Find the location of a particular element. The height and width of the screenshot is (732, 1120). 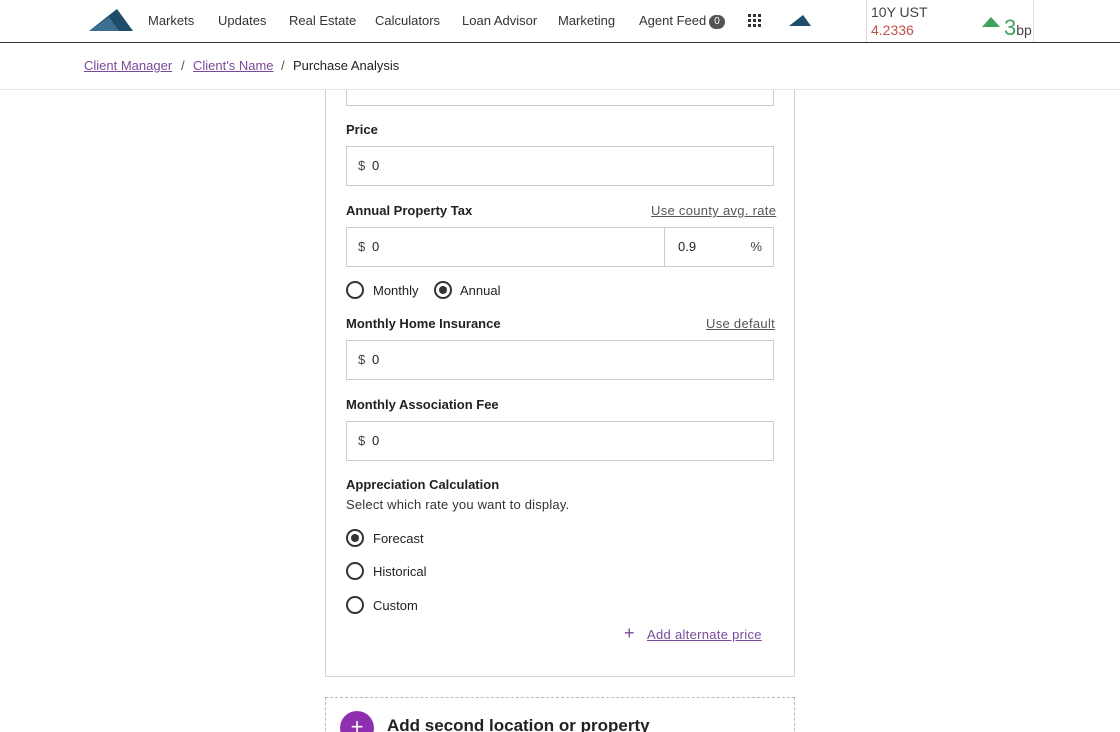

ticker-change: 3bp is located at coordinates (1018, 29).